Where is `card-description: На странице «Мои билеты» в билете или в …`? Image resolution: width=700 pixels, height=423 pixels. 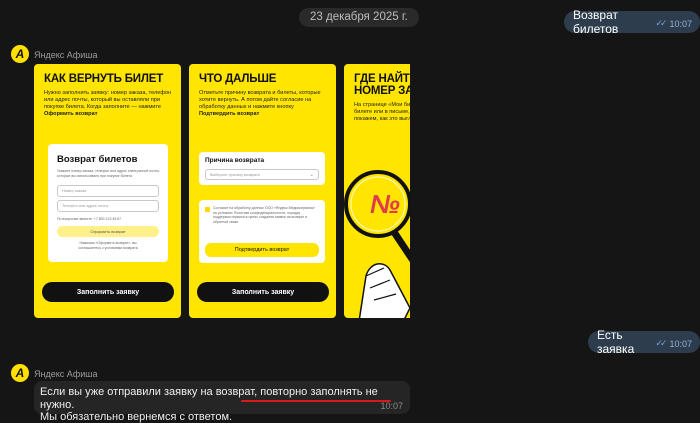
card-description: На странице «Мои билеты» в билете или в … is located at coordinates (382, 112).